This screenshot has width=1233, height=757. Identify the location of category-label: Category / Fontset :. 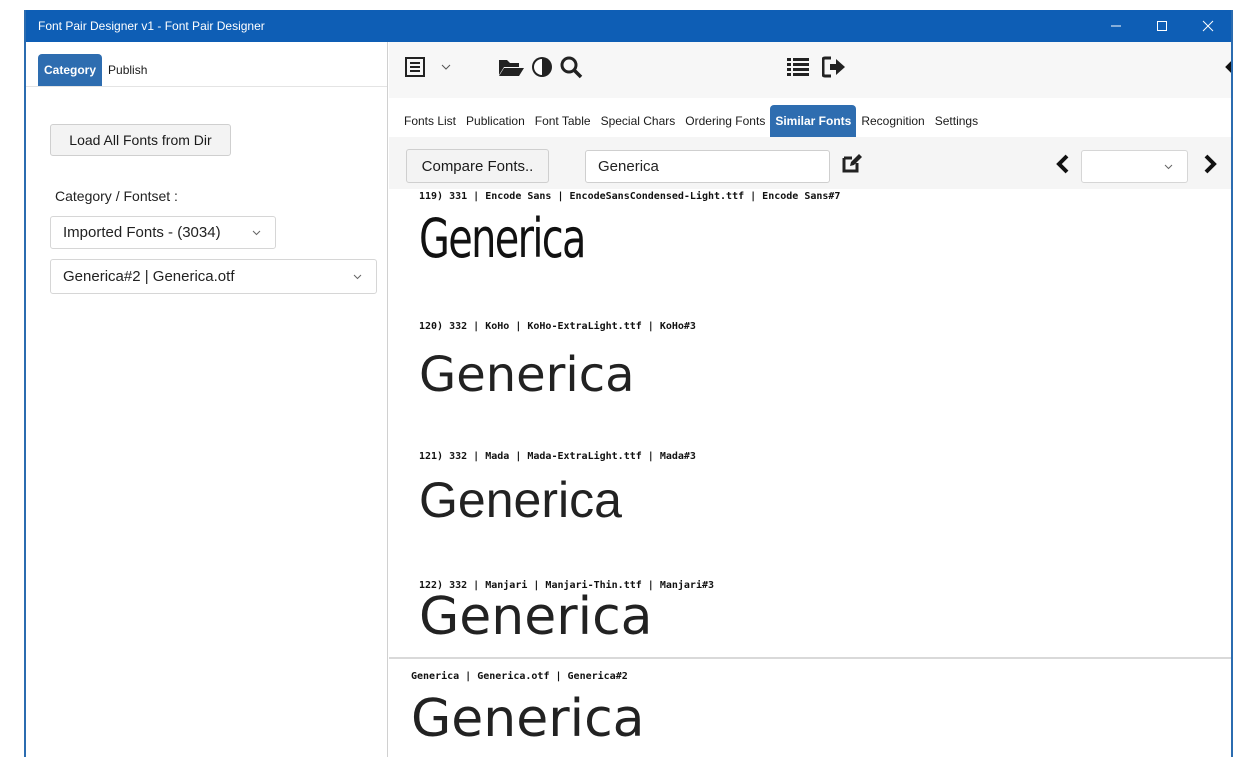
(116, 196).